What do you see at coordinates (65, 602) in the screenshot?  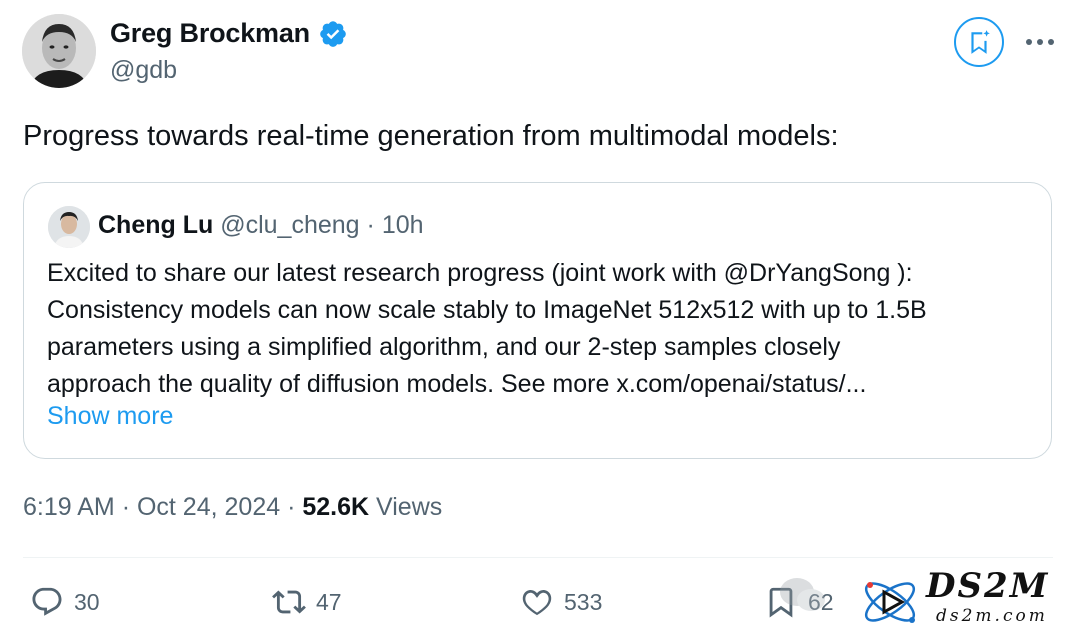 I see `reply-button: 30` at bounding box center [65, 602].